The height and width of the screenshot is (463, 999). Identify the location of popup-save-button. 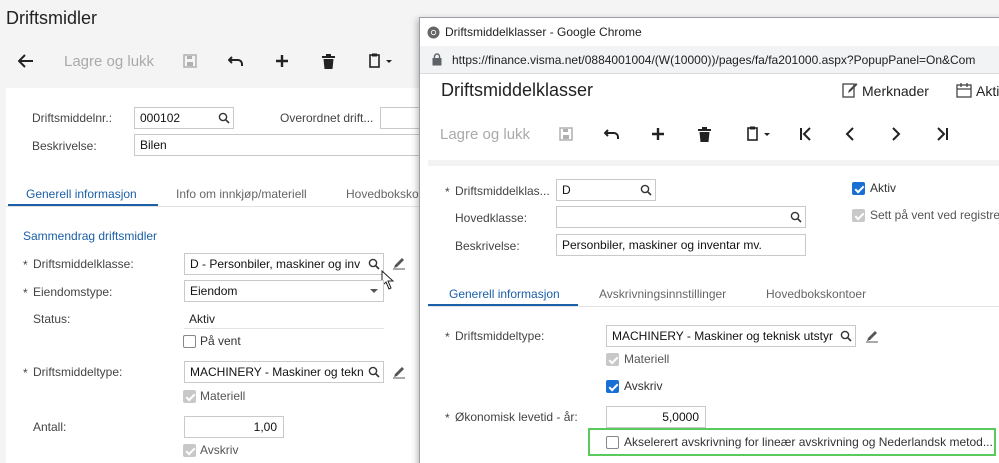
(566, 134).